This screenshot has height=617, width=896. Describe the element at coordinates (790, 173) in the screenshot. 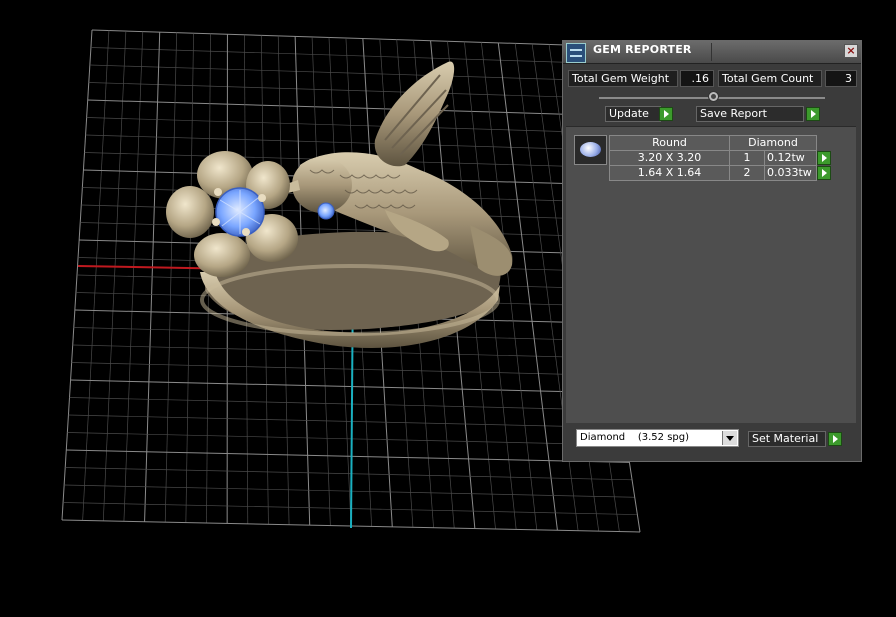

I see `gem-weight: 0.033tw` at that location.